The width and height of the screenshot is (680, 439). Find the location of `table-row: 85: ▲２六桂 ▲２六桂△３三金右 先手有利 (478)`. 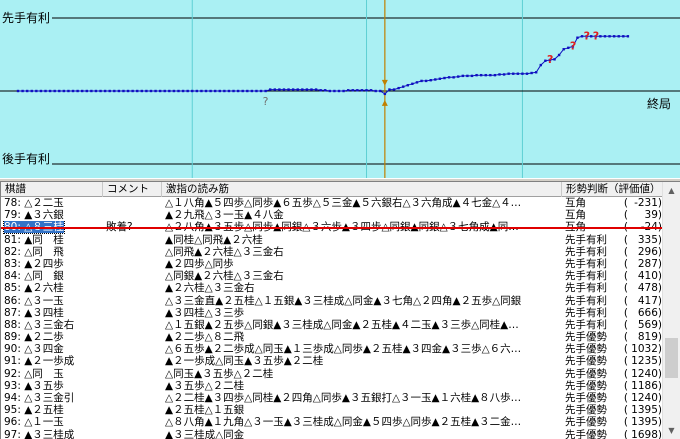

table-row: 85: ▲２六桂 ▲２六桂△３三金右 先手有利 (478) is located at coordinates (332, 288).